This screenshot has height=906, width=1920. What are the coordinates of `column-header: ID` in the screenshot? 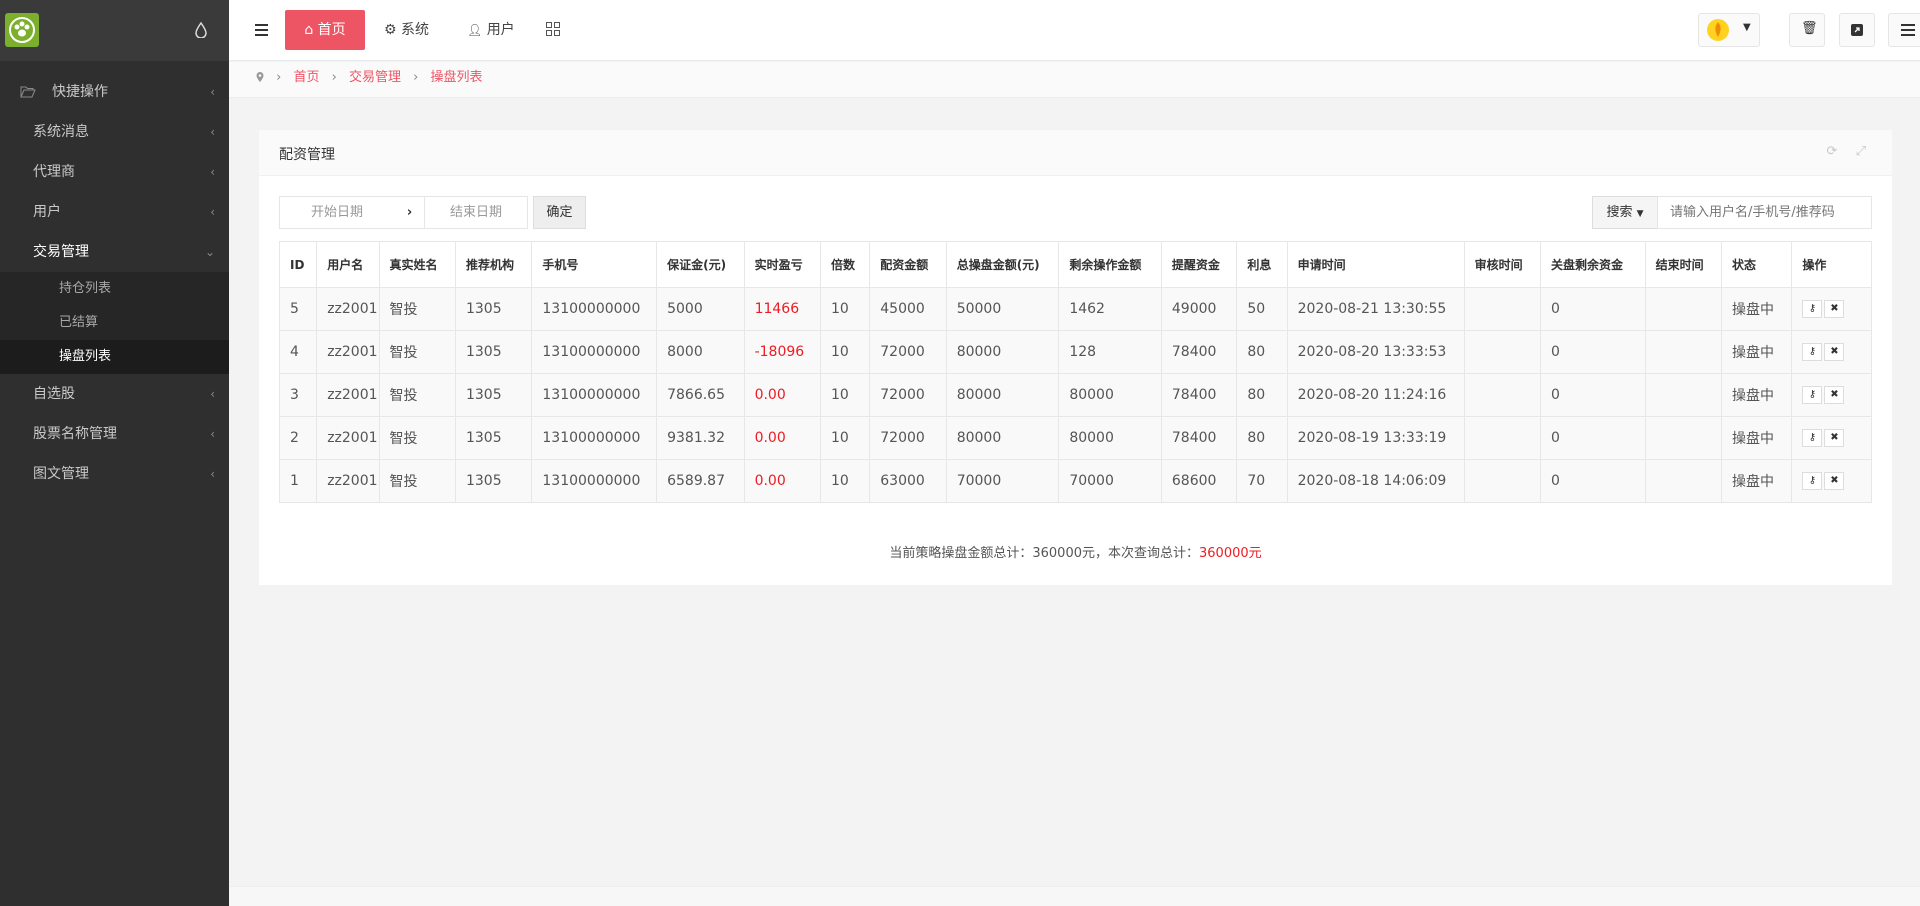 It's located at (298, 264).